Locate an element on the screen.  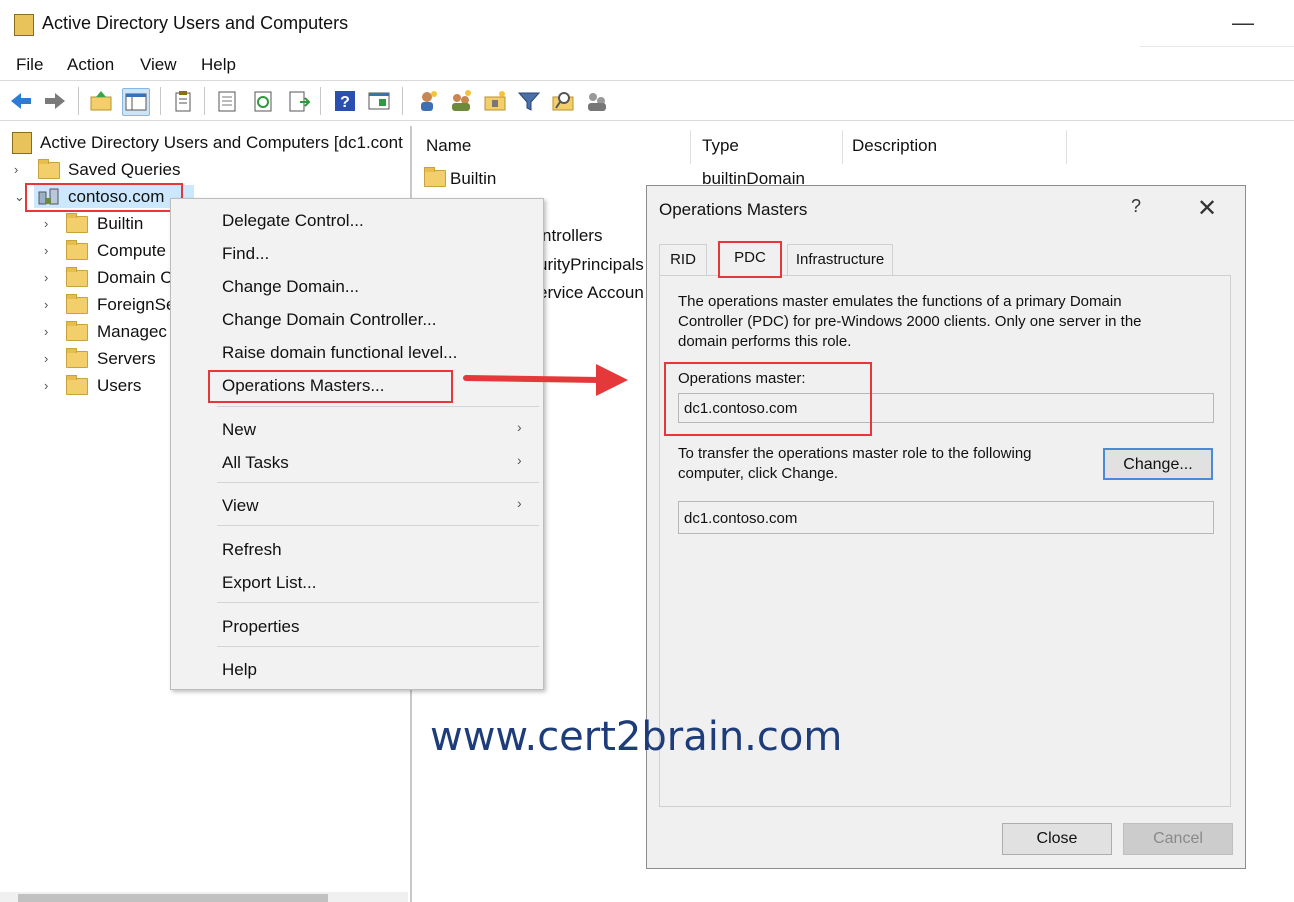
menu-file: File is located at coordinates (29, 65).